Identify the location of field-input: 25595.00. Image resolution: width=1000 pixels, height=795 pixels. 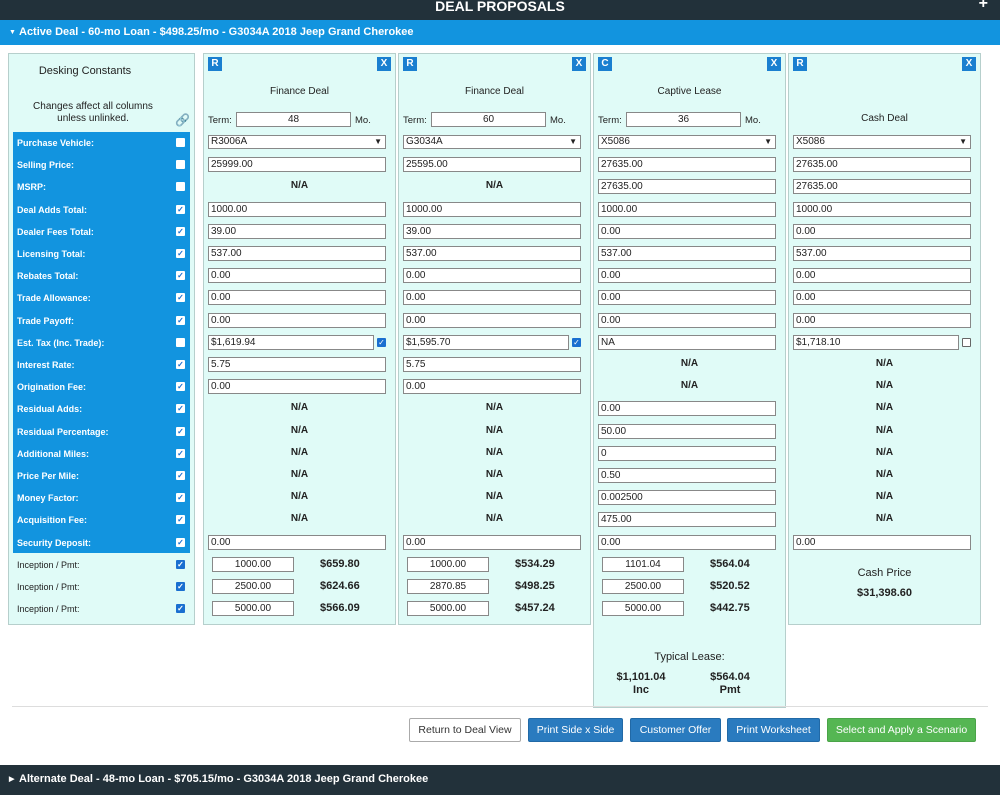
(492, 164).